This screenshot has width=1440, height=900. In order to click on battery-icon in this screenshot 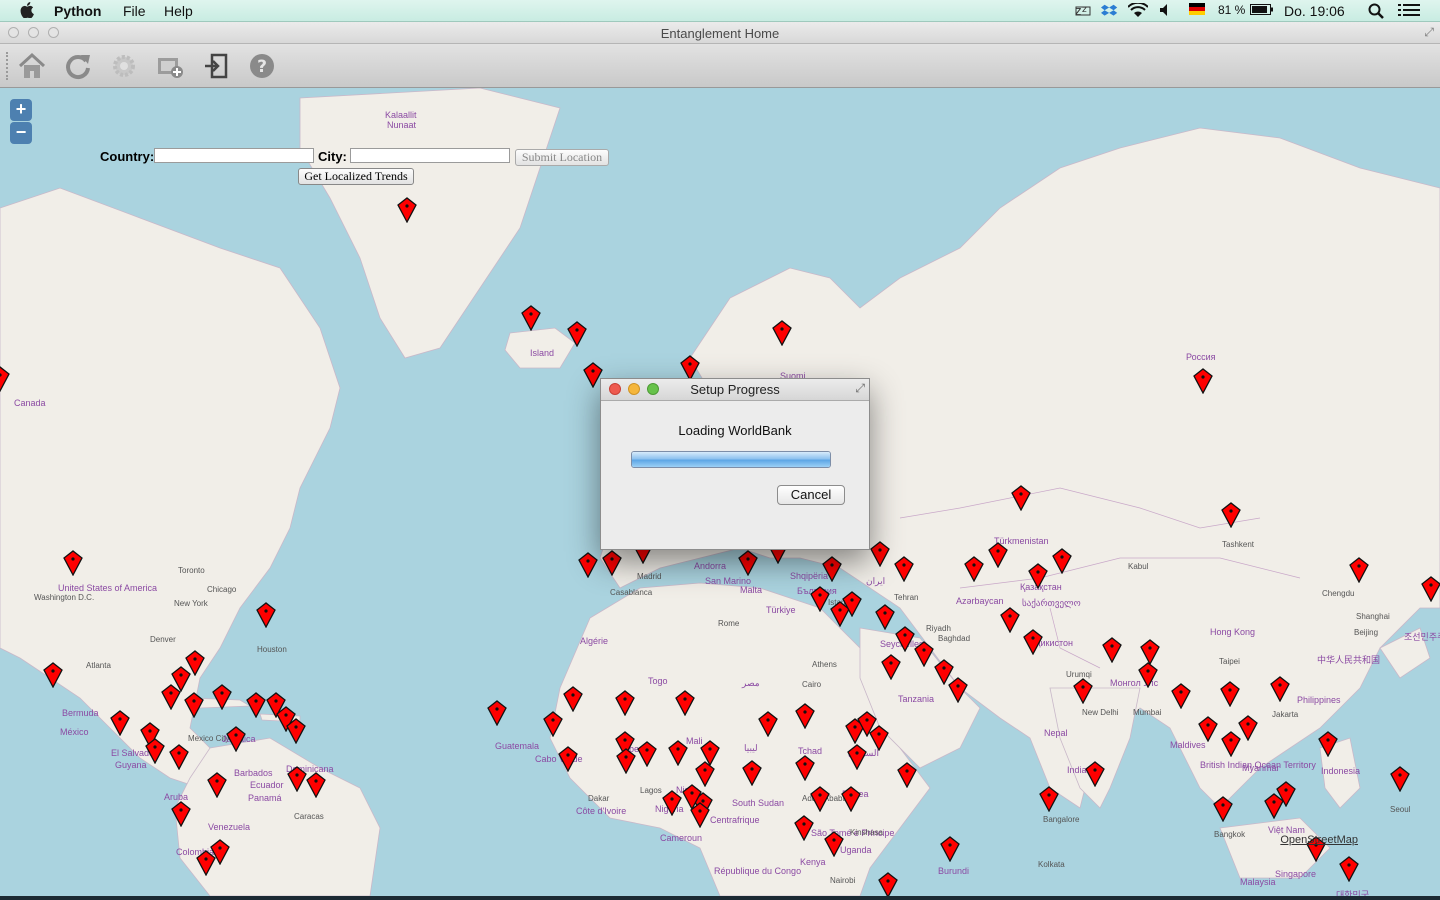, I will do `click(1262, 11)`.